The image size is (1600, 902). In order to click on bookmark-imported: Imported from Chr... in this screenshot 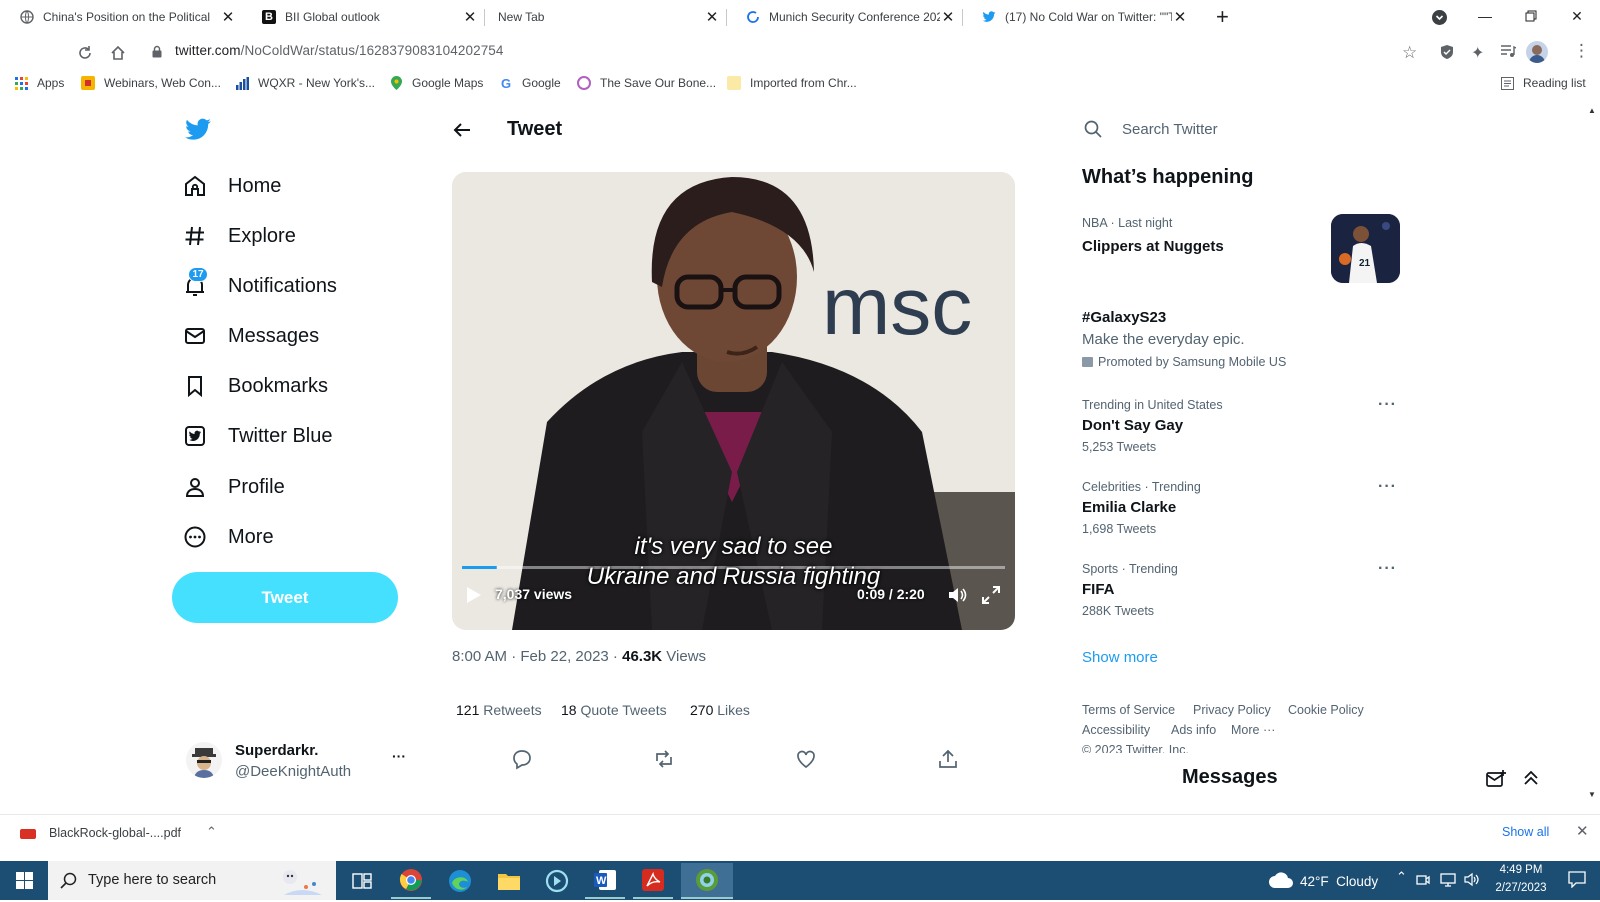, I will do `click(792, 83)`.